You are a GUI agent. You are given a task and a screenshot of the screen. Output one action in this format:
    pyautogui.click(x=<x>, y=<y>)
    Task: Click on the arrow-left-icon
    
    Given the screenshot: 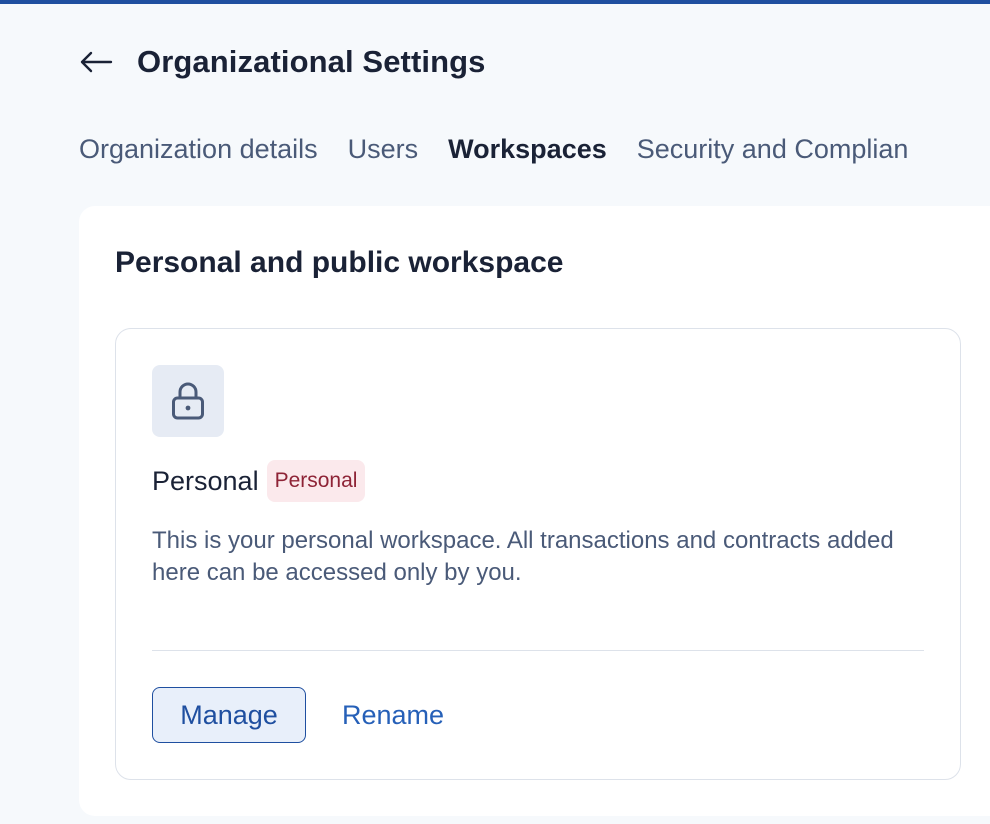 What is the action you would take?
    pyautogui.click(x=96, y=62)
    